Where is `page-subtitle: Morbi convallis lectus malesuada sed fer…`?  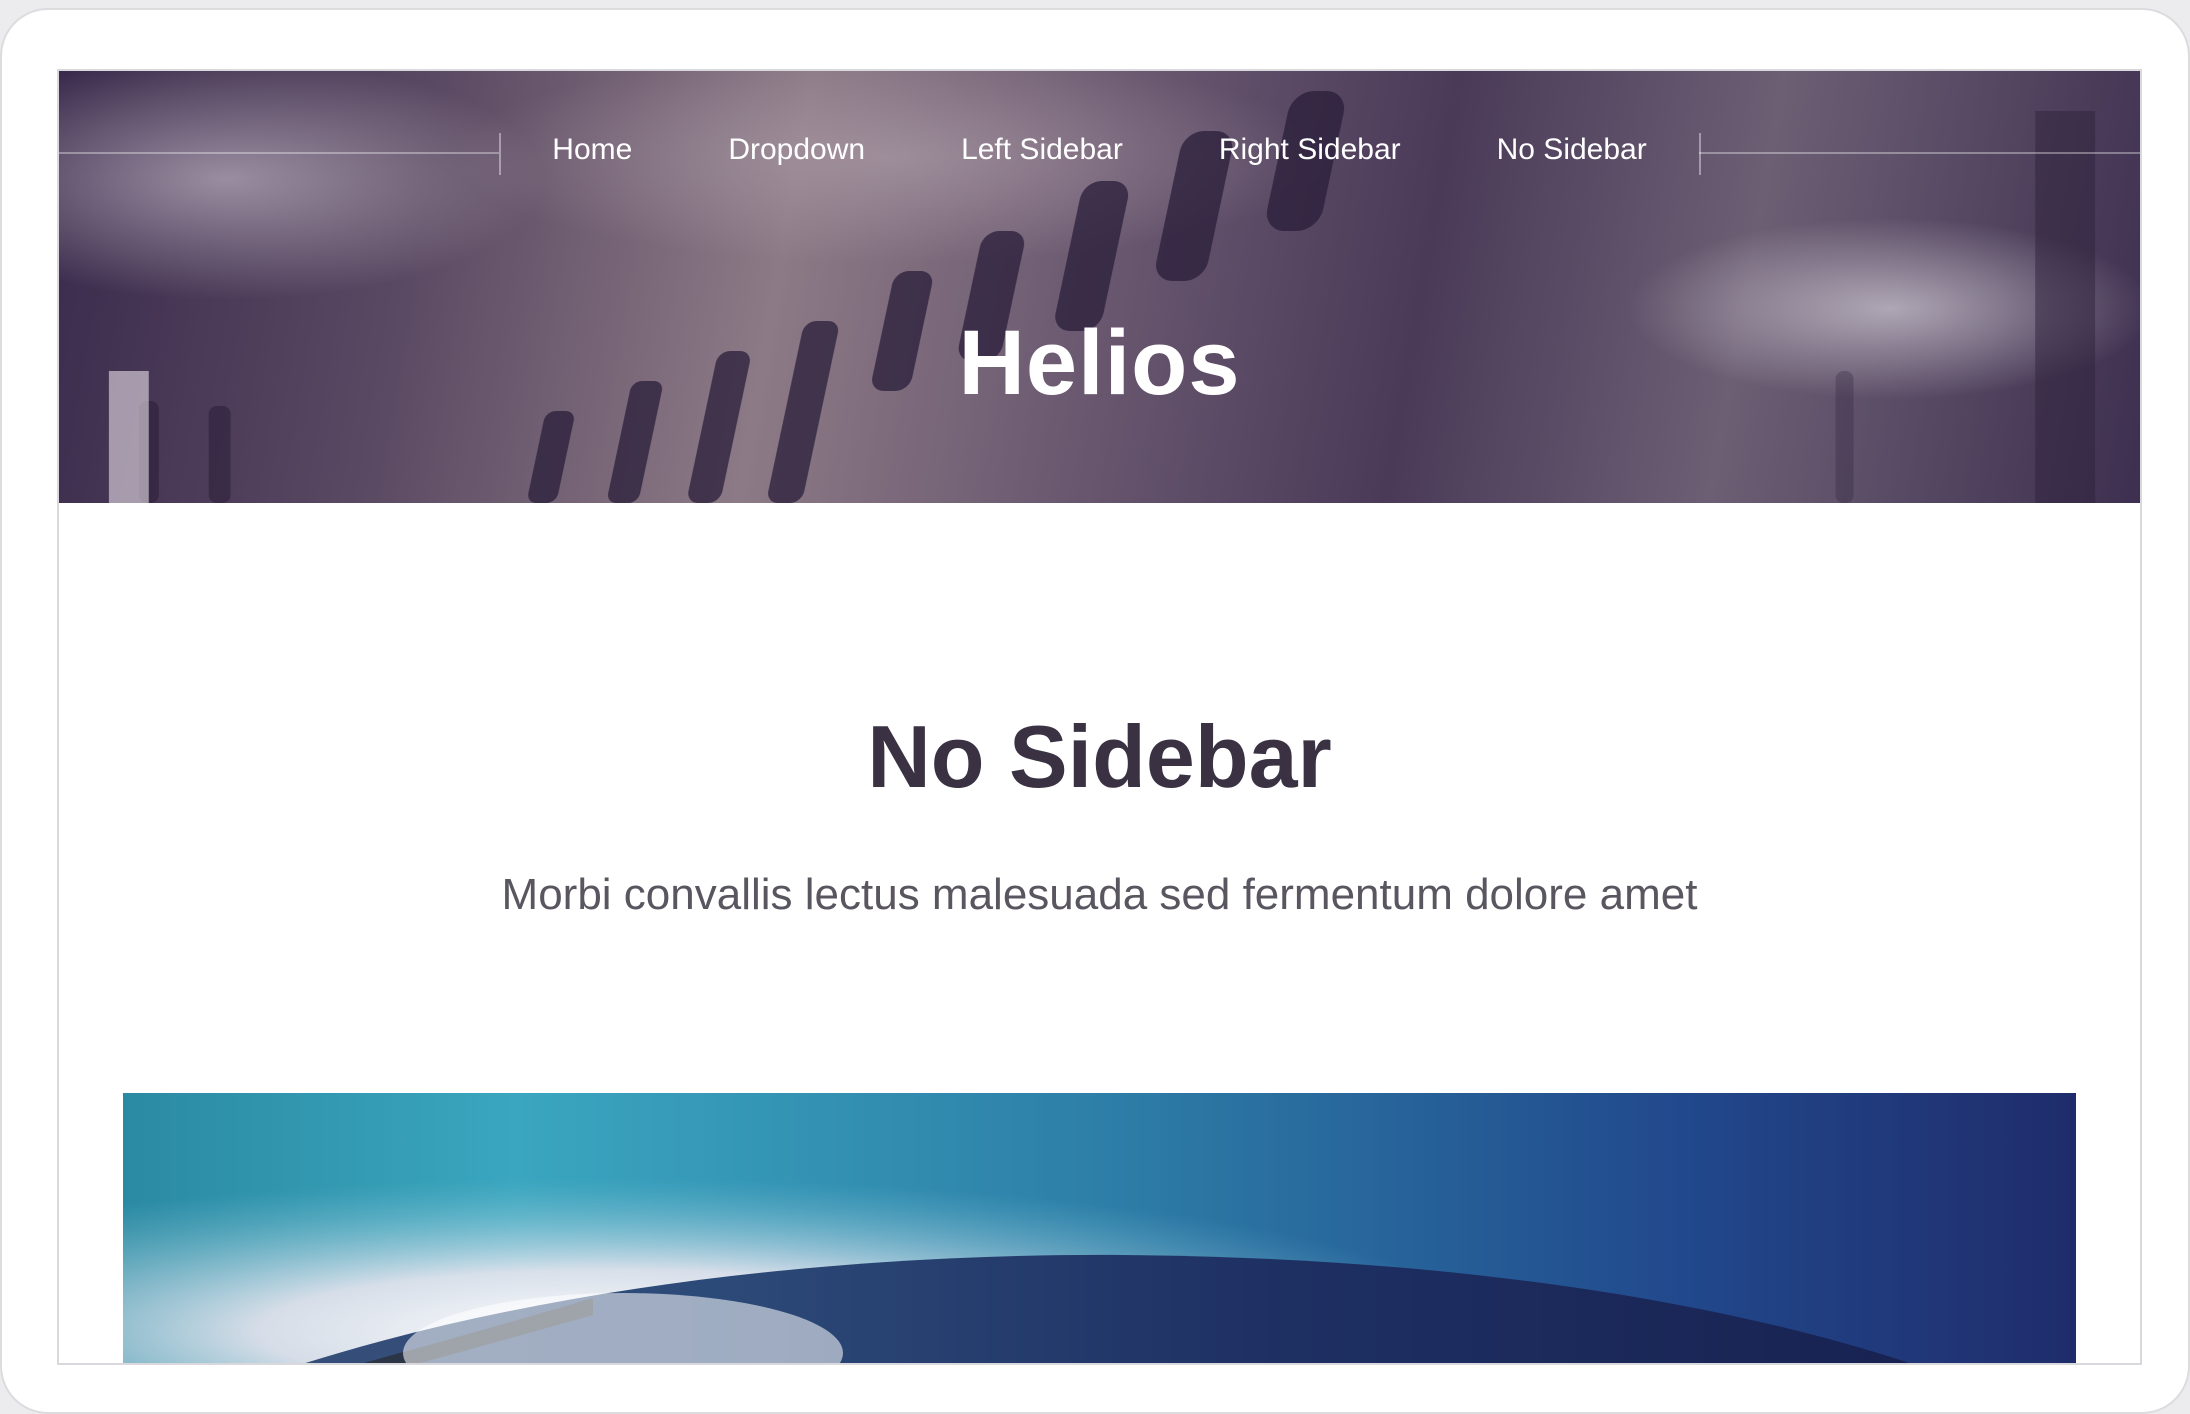
page-subtitle: Morbi convallis lectus malesuada sed fer… is located at coordinates (1099, 894).